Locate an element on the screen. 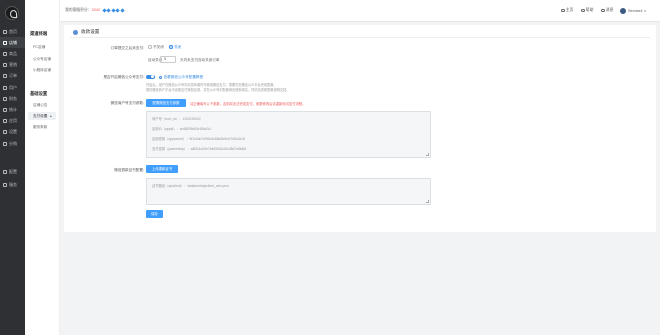 The width and height of the screenshot is (660, 335). rail-item-label: 订单 is located at coordinates (13, 76).